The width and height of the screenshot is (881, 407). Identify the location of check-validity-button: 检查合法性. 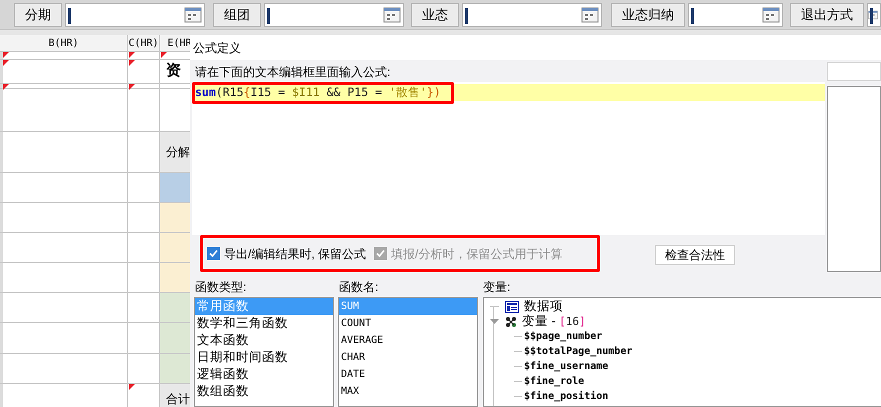
(695, 255).